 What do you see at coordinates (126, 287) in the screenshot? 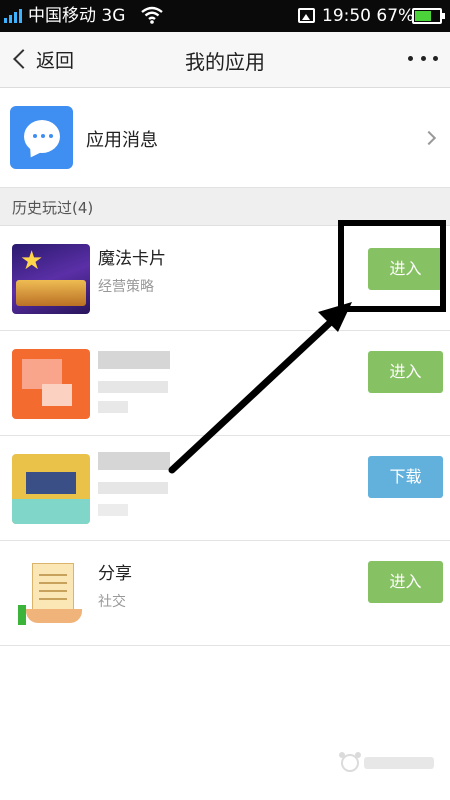
I see `app-category: 经营策略` at bounding box center [126, 287].